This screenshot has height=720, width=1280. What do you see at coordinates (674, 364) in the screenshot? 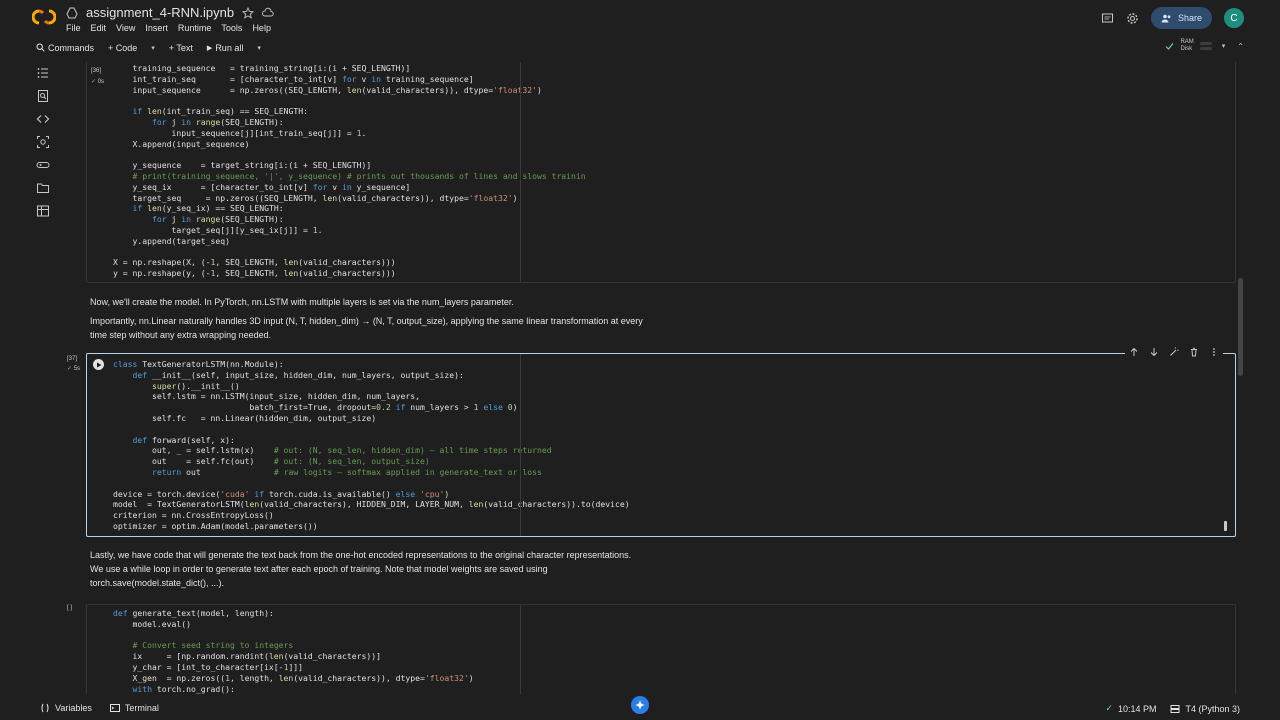
I see `code-line: class TextGeneratorLSTM(nn.Module):` at bounding box center [674, 364].